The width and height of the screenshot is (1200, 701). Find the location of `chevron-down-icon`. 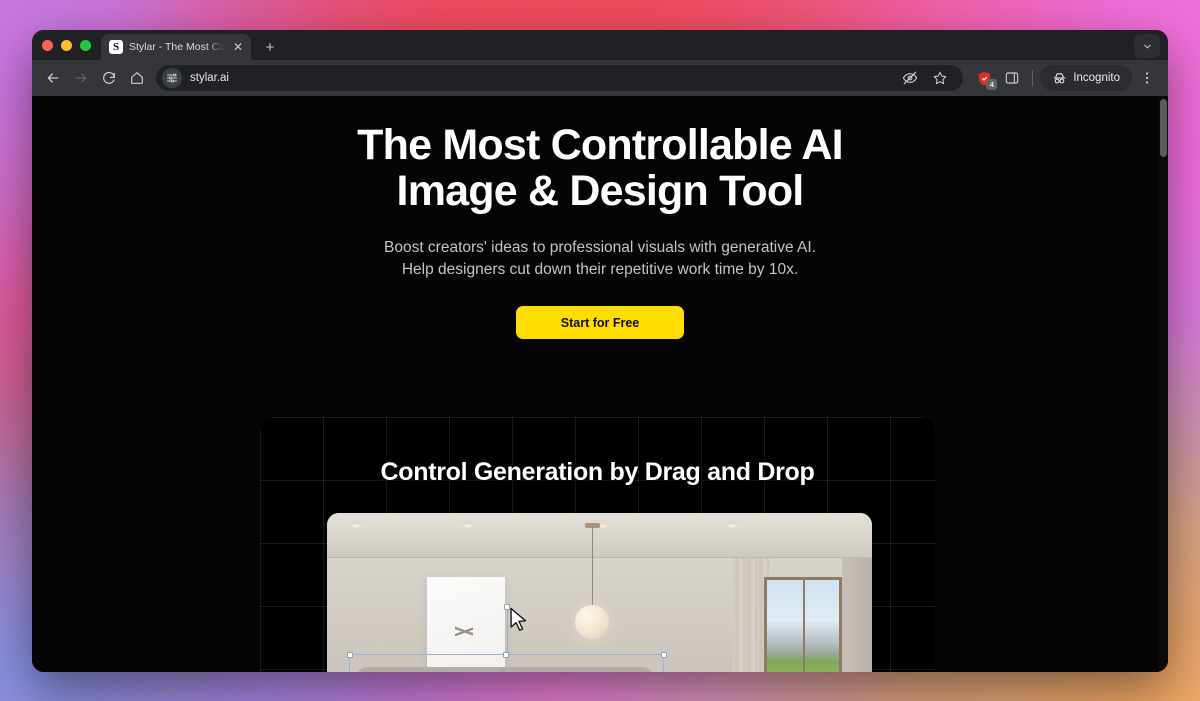

chevron-down-icon is located at coordinates (1147, 46).